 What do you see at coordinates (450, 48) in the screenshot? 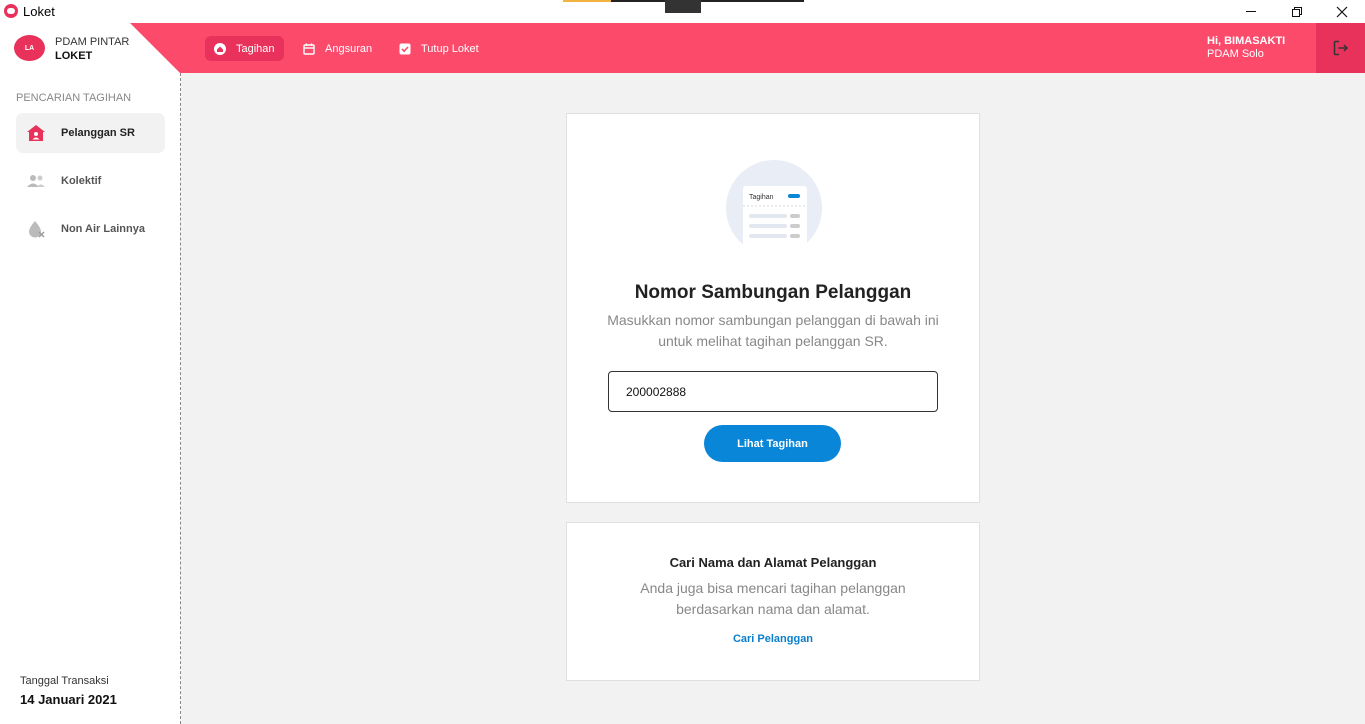
I see `nav-tab-label: Tutup Loket` at bounding box center [450, 48].